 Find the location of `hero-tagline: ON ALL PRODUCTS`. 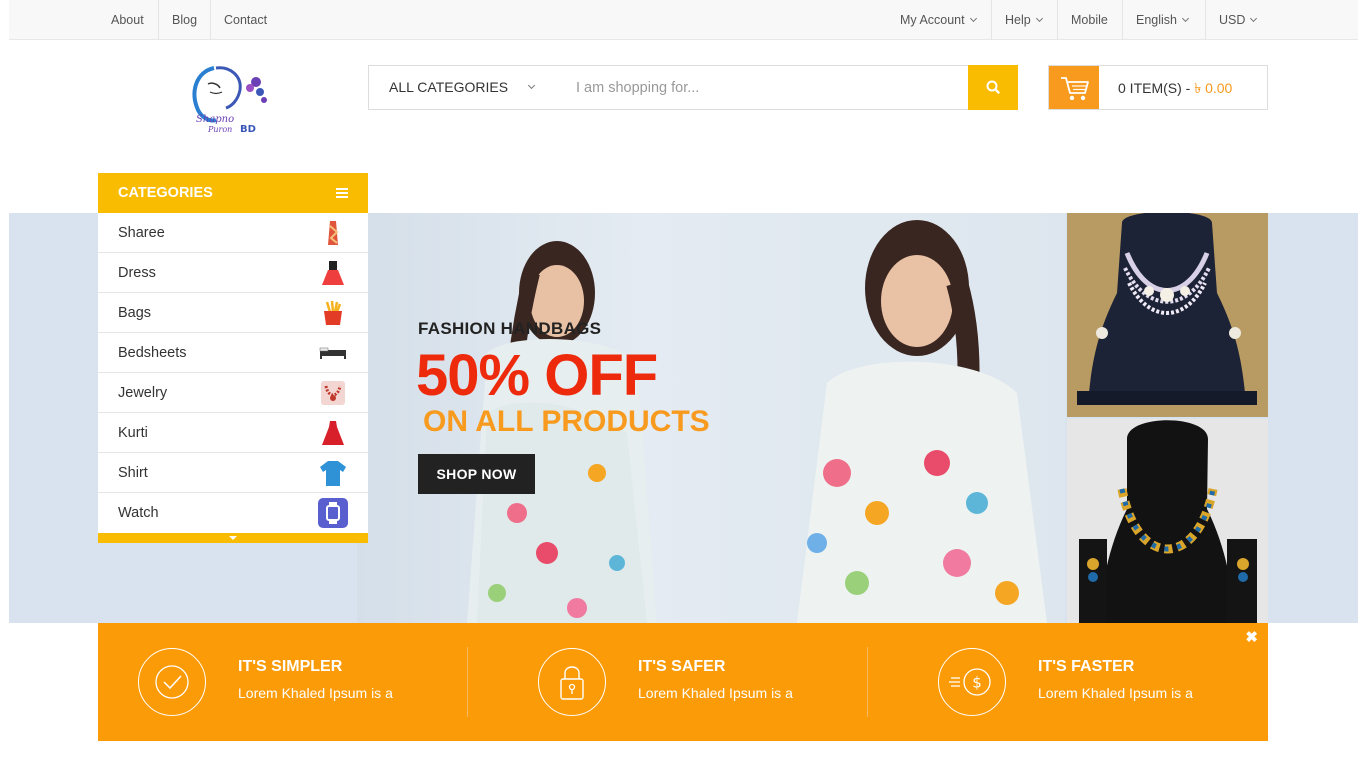

hero-tagline: ON ALL PRODUCTS is located at coordinates (566, 421).